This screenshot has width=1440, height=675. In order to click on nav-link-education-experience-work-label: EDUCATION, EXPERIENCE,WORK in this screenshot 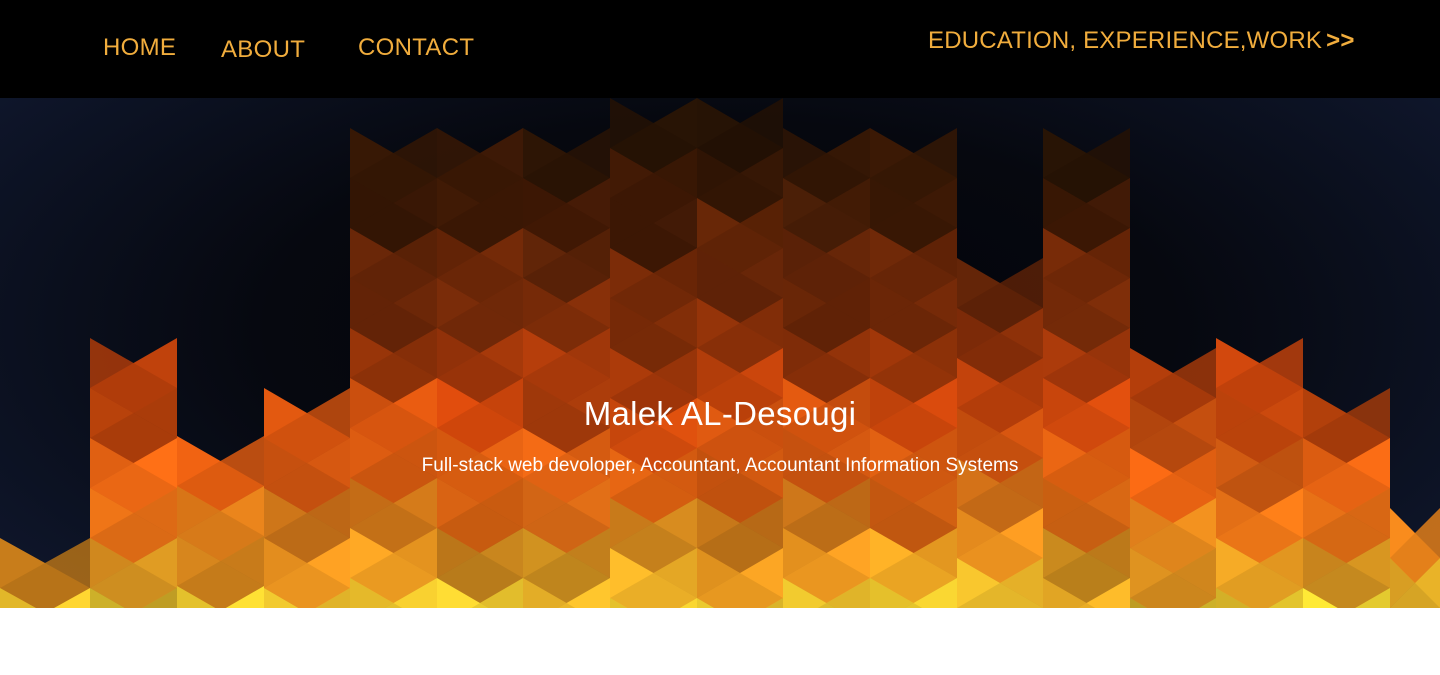, I will do `click(1125, 40)`.